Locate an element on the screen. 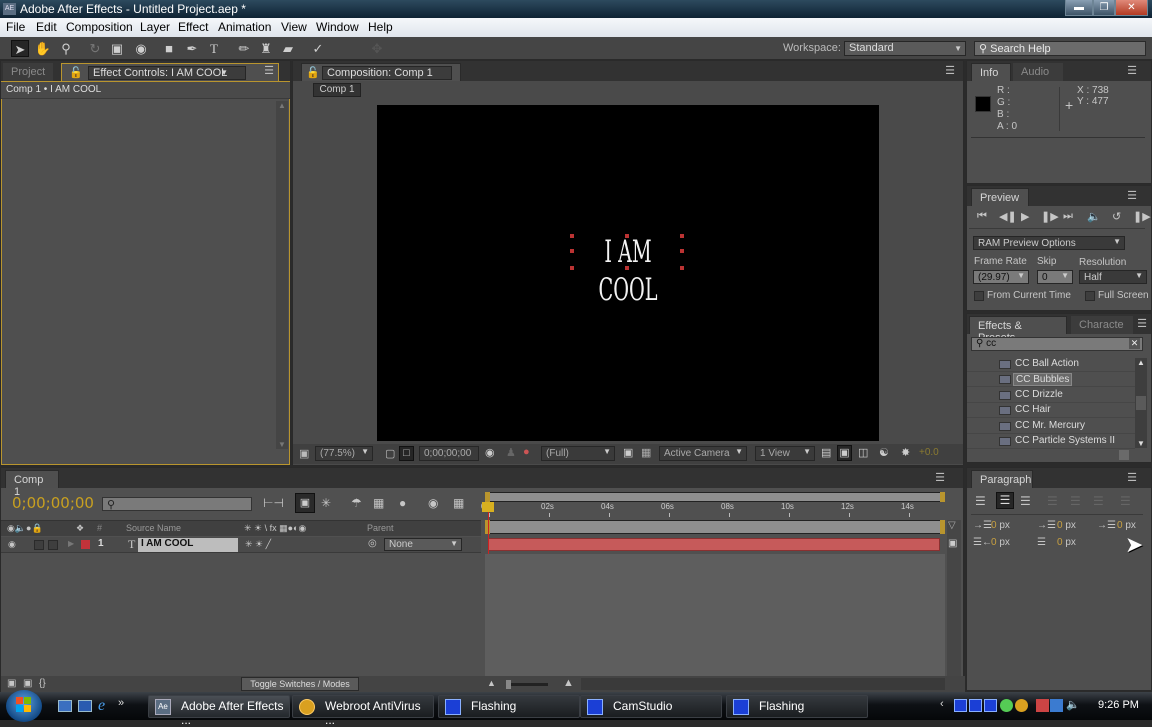  slider-thumb is located at coordinates (508, 684).